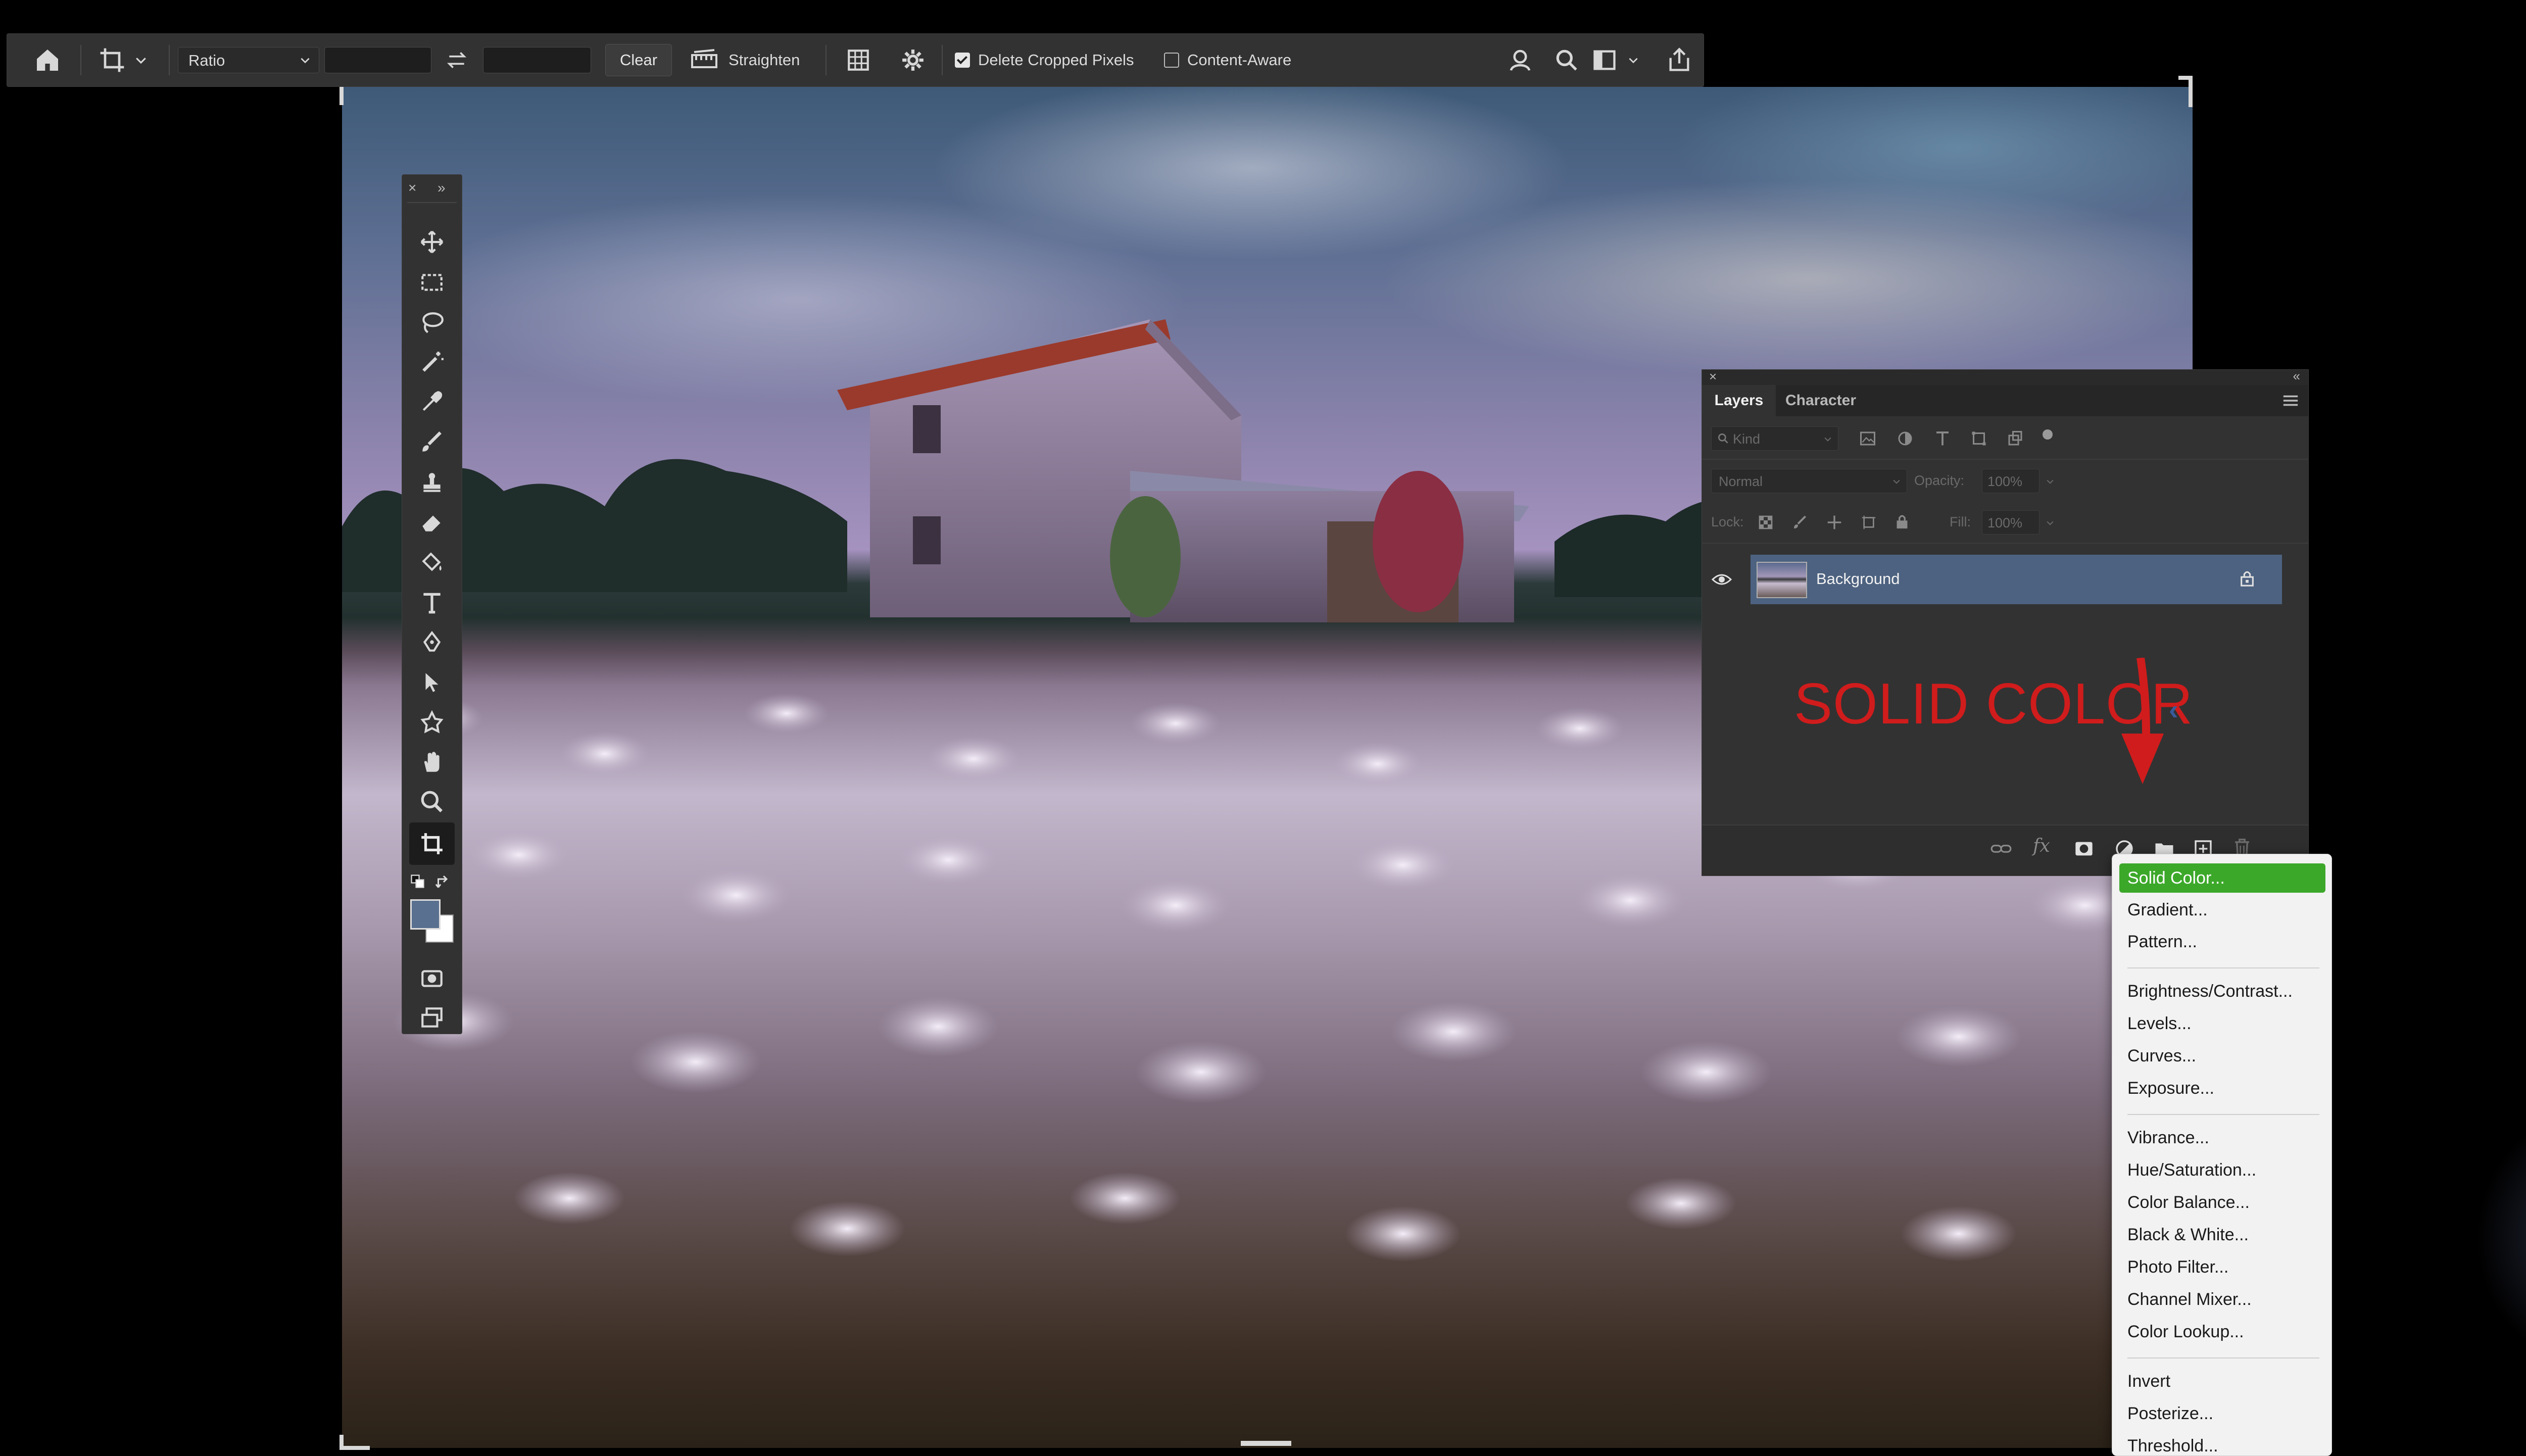 This screenshot has width=2526, height=1456. What do you see at coordinates (2290, 400) in the screenshot?
I see `panel-menu-icon` at bounding box center [2290, 400].